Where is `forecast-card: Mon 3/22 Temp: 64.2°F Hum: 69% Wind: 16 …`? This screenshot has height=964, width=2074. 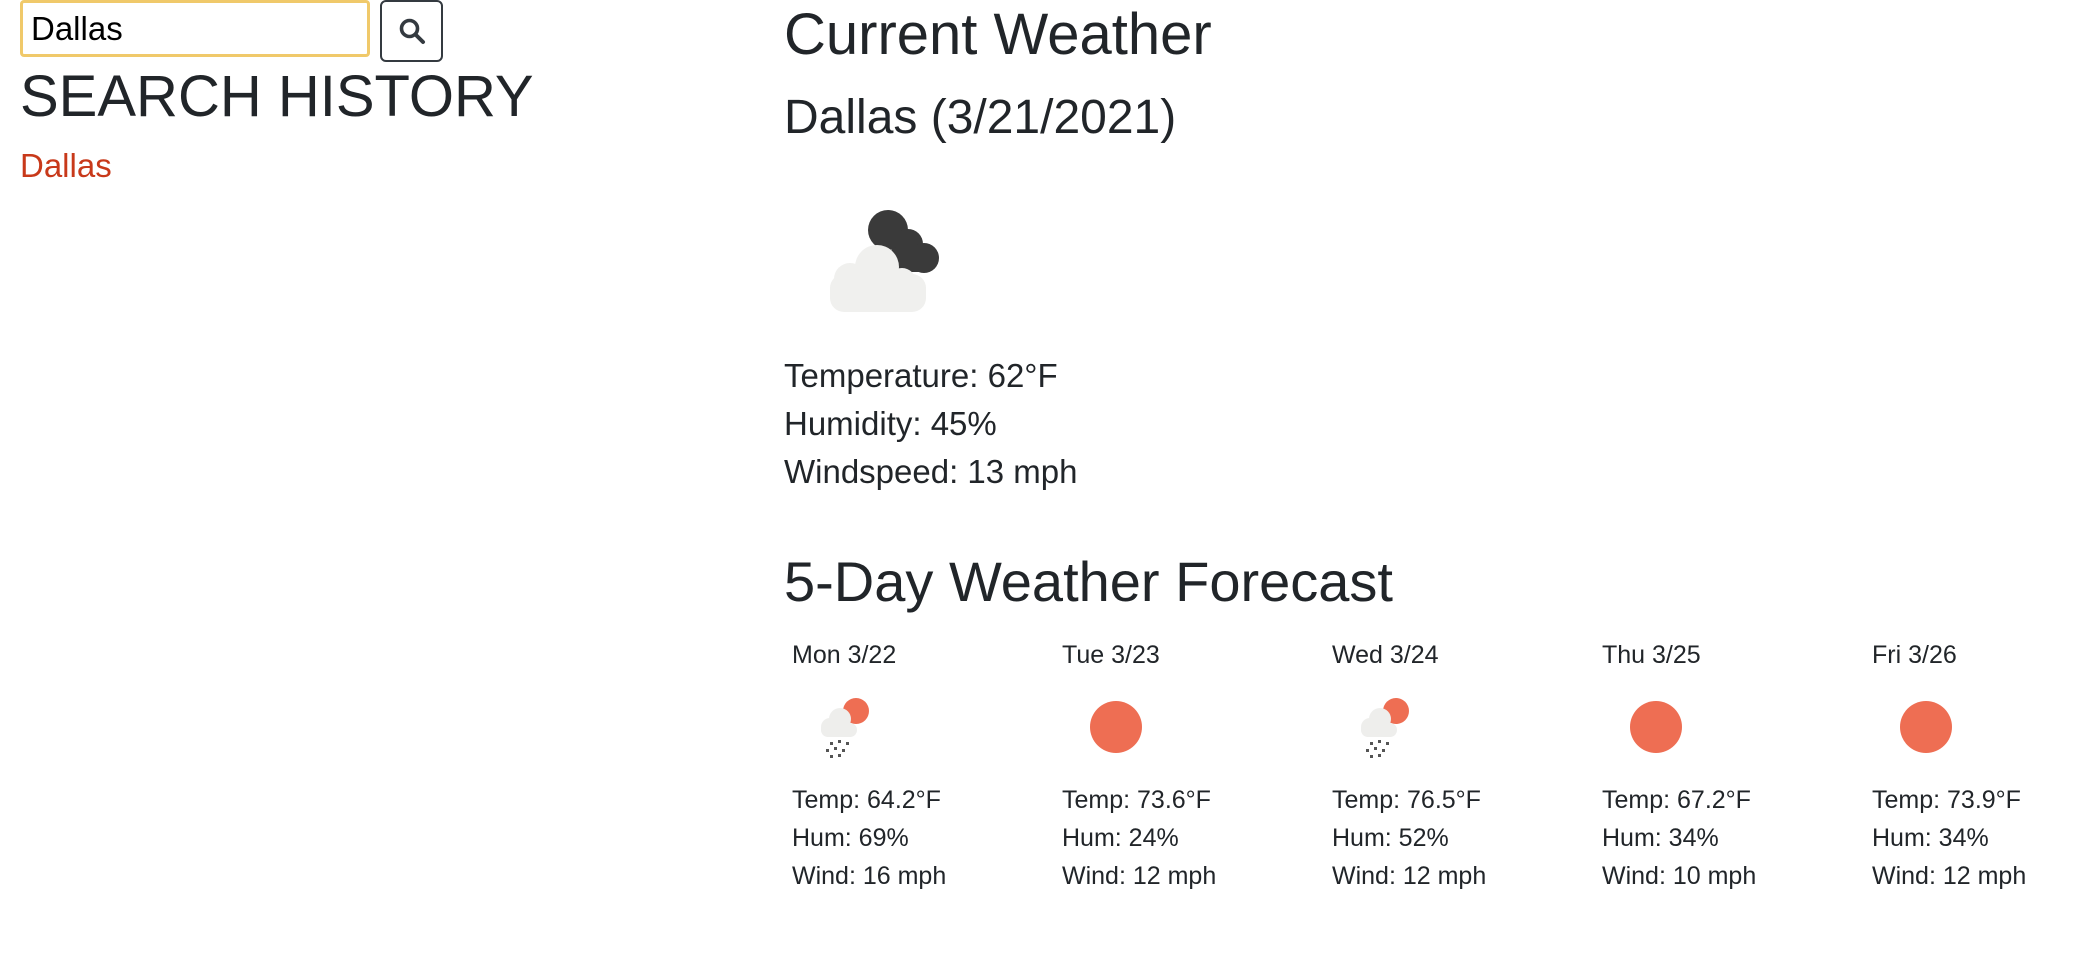 forecast-card: Mon 3/22 Temp: 64.2°F Hum: 69% Wind: 16 … is located at coordinates (927, 766).